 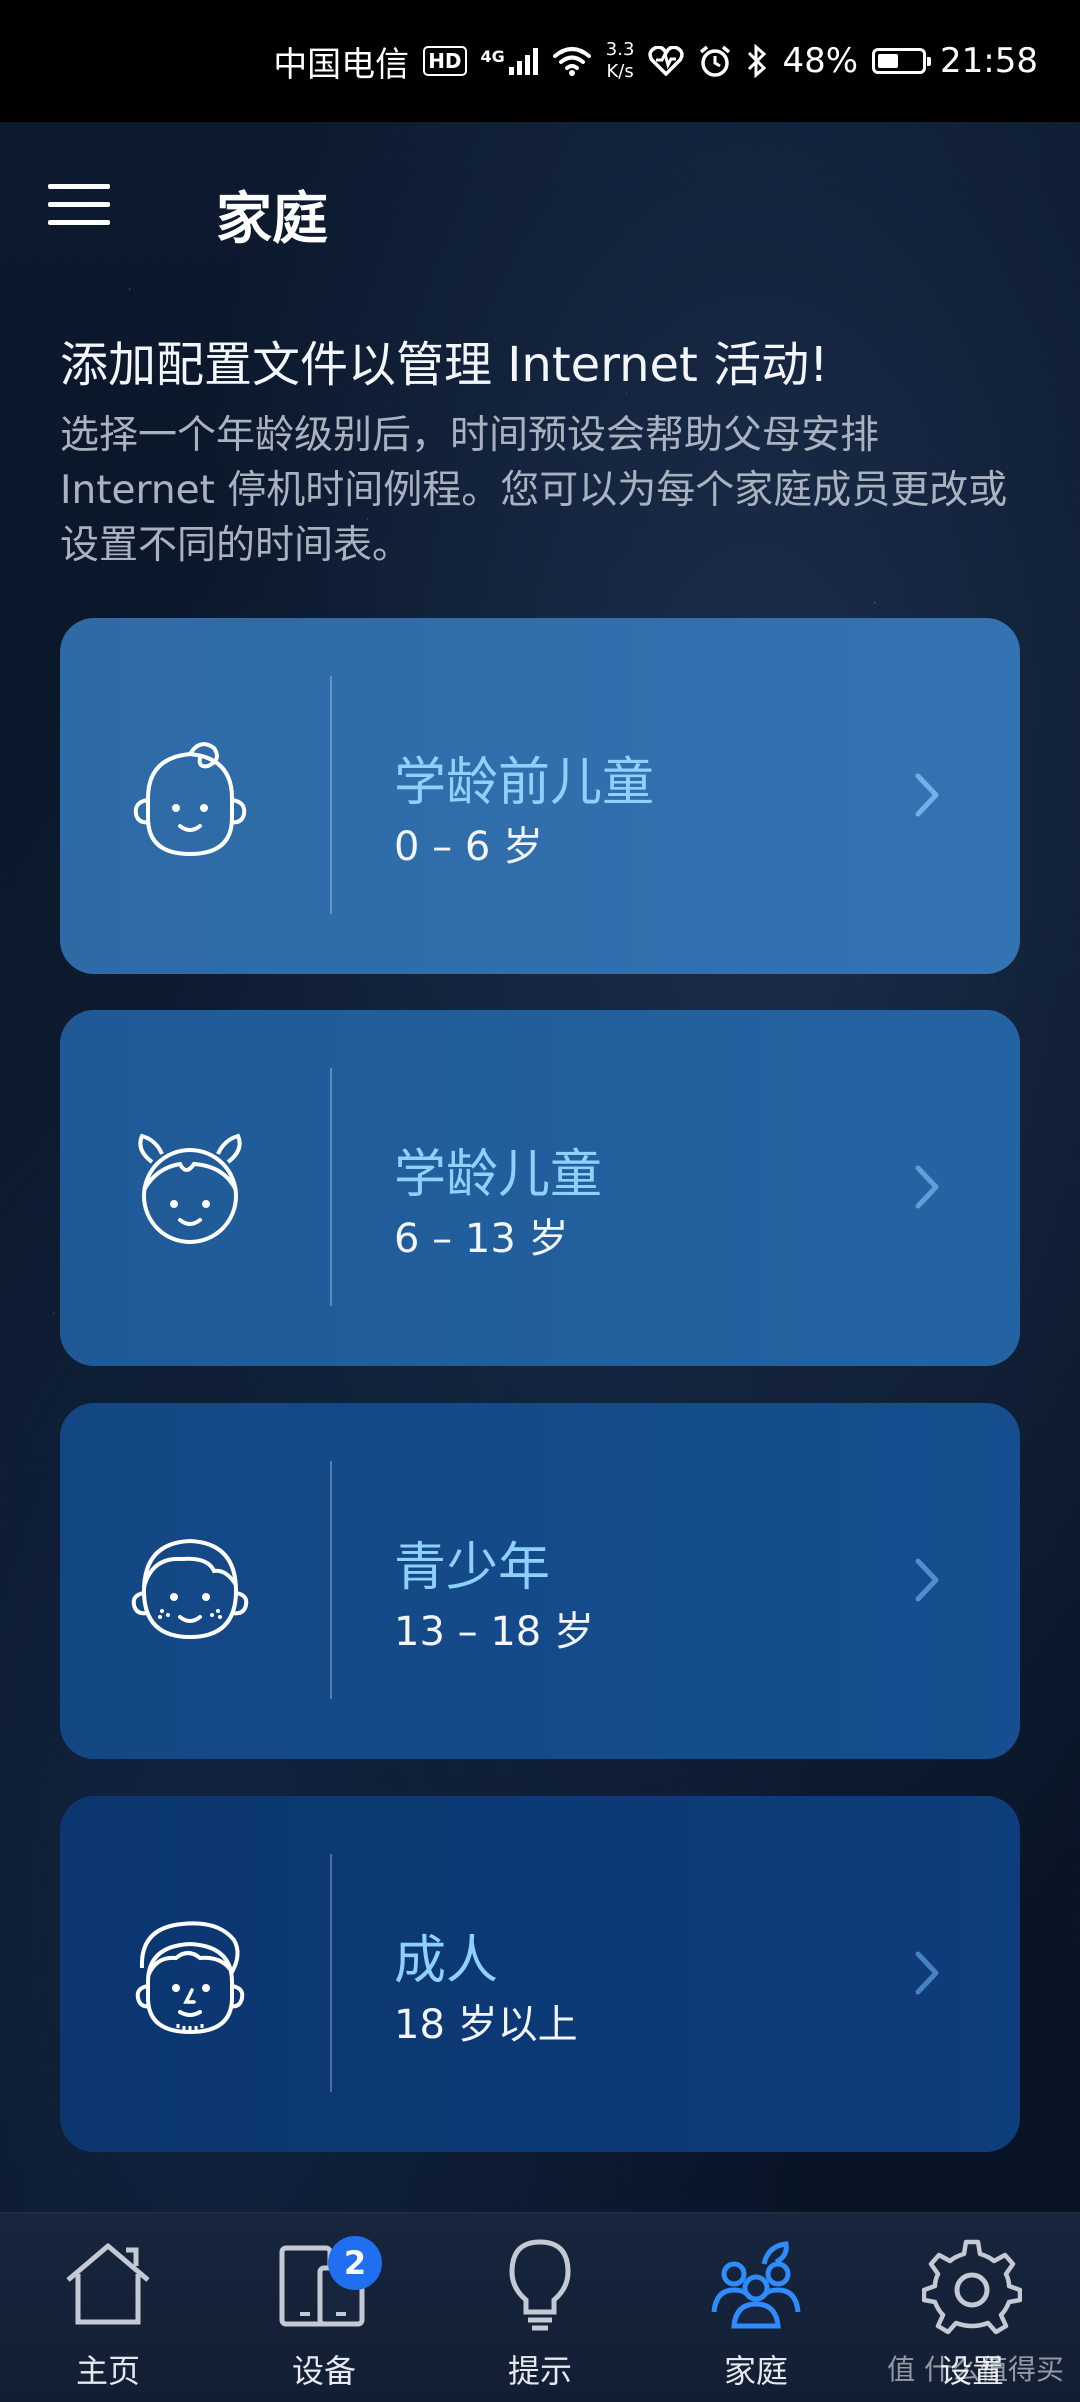 I want to click on profile-name: 青少年, so click(x=472, y=1568).